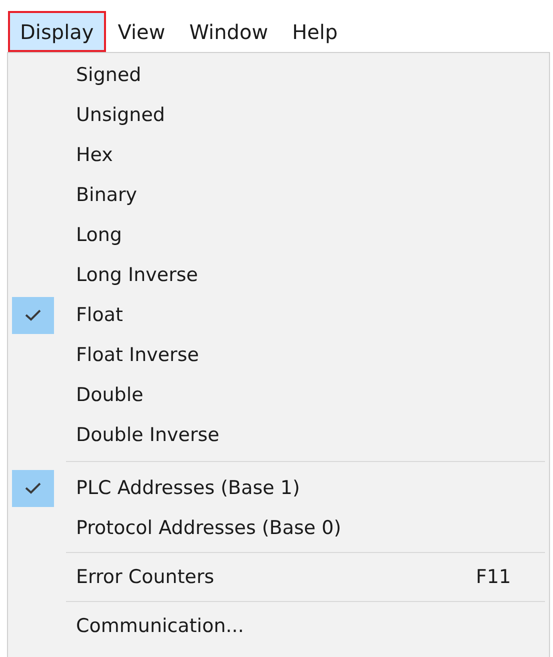  Describe the element at coordinates (57, 31) in the screenshot. I see `menu-bar-item: Display` at that location.